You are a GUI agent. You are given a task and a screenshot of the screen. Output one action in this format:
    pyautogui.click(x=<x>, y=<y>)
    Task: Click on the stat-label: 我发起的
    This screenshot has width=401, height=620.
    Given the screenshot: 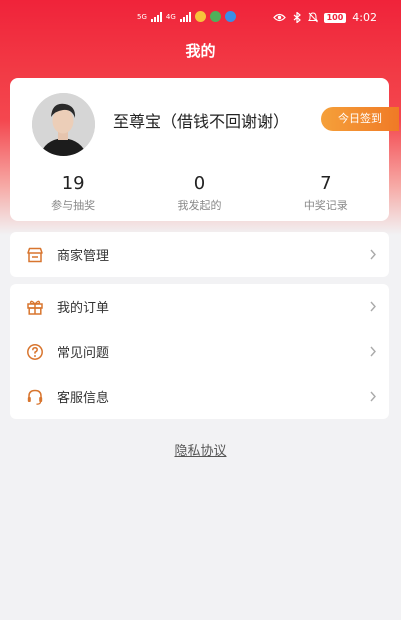 What is the action you would take?
    pyautogui.click(x=199, y=205)
    